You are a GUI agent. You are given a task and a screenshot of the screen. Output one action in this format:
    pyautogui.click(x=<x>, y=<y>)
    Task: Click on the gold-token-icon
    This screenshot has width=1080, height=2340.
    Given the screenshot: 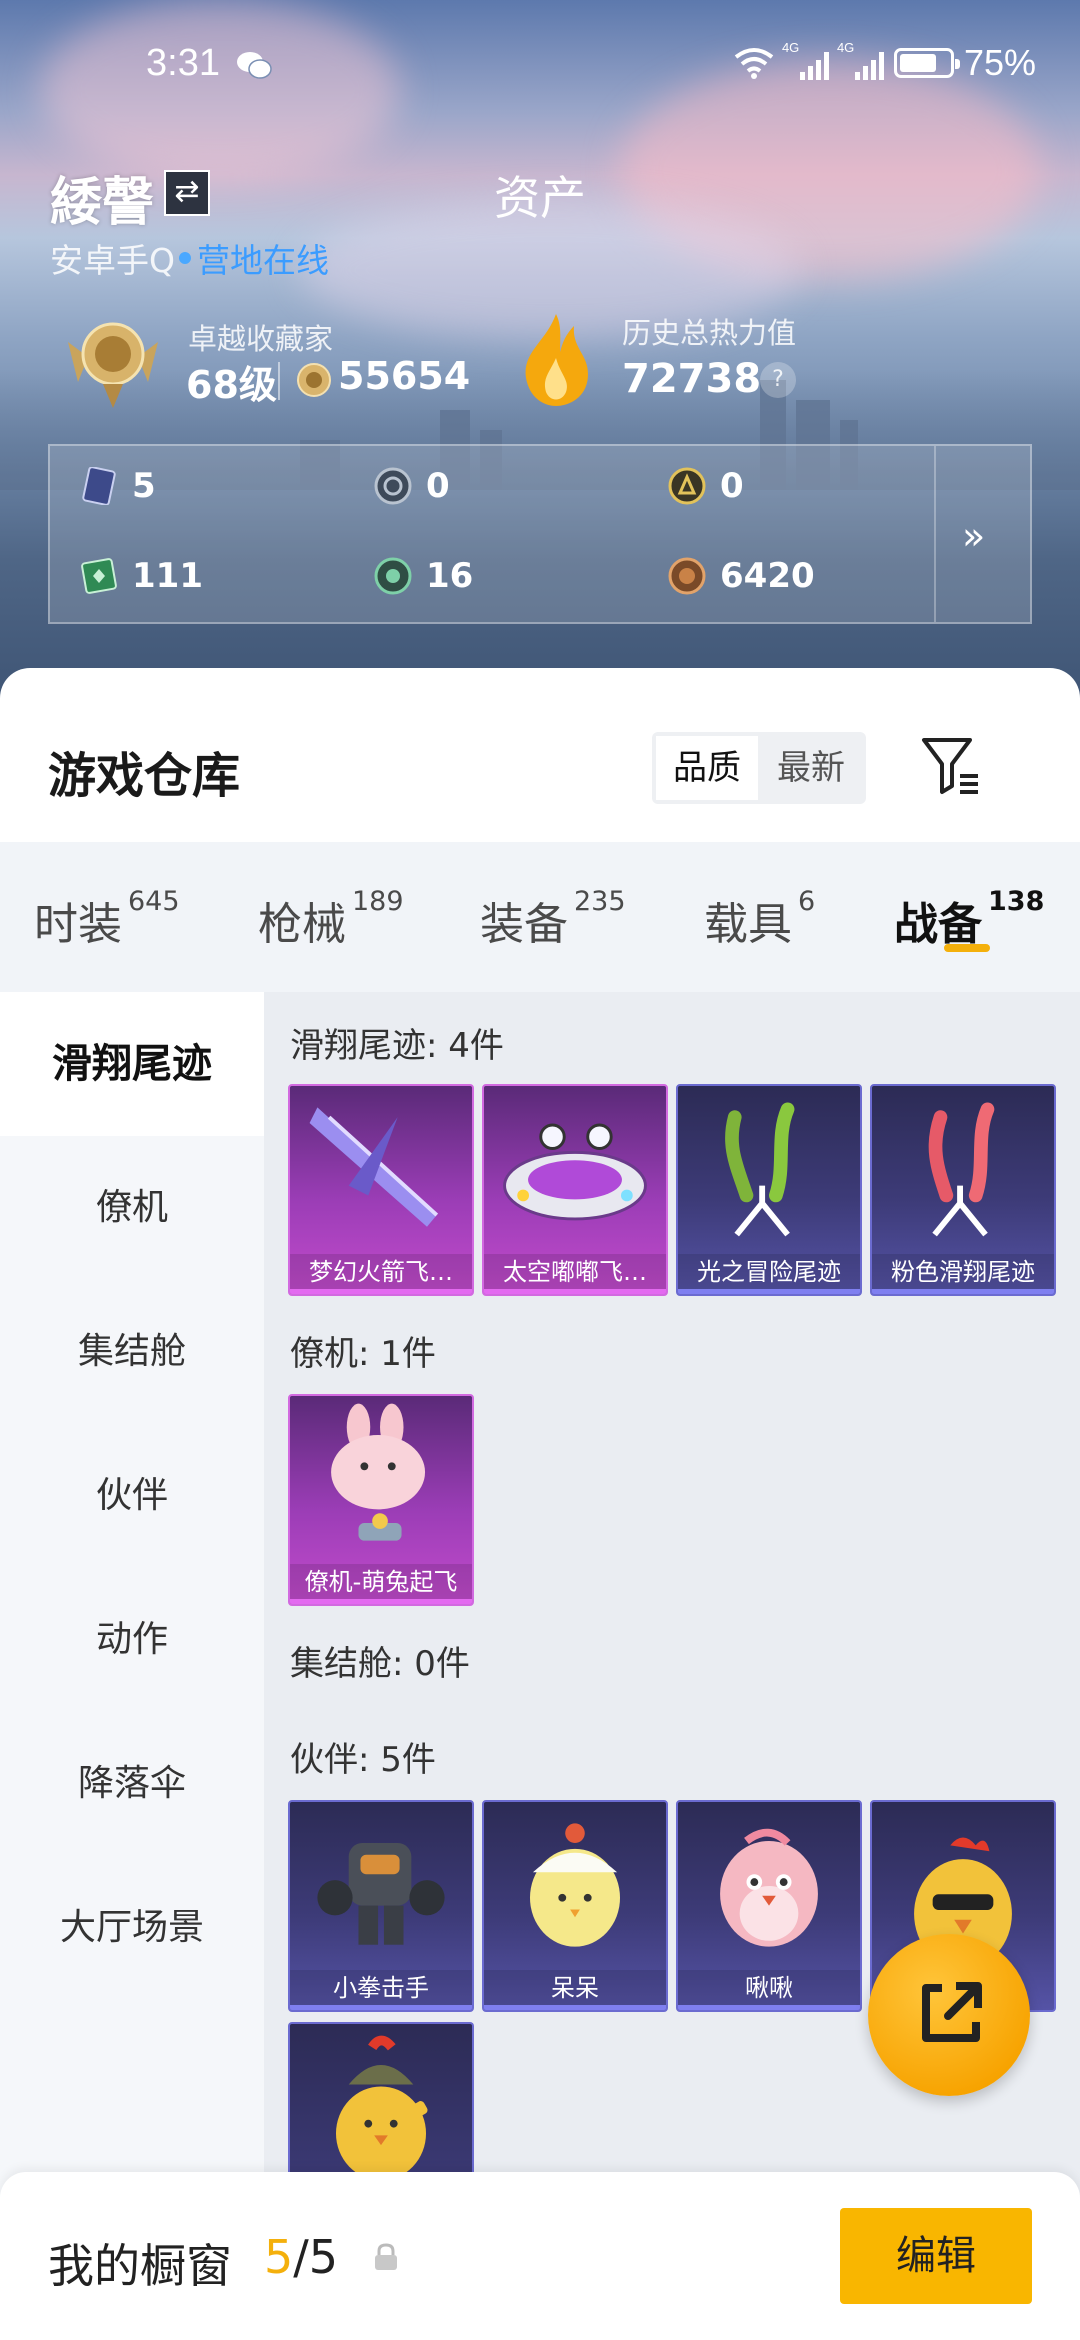 What is the action you would take?
    pyautogui.click(x=687, y=486)
    